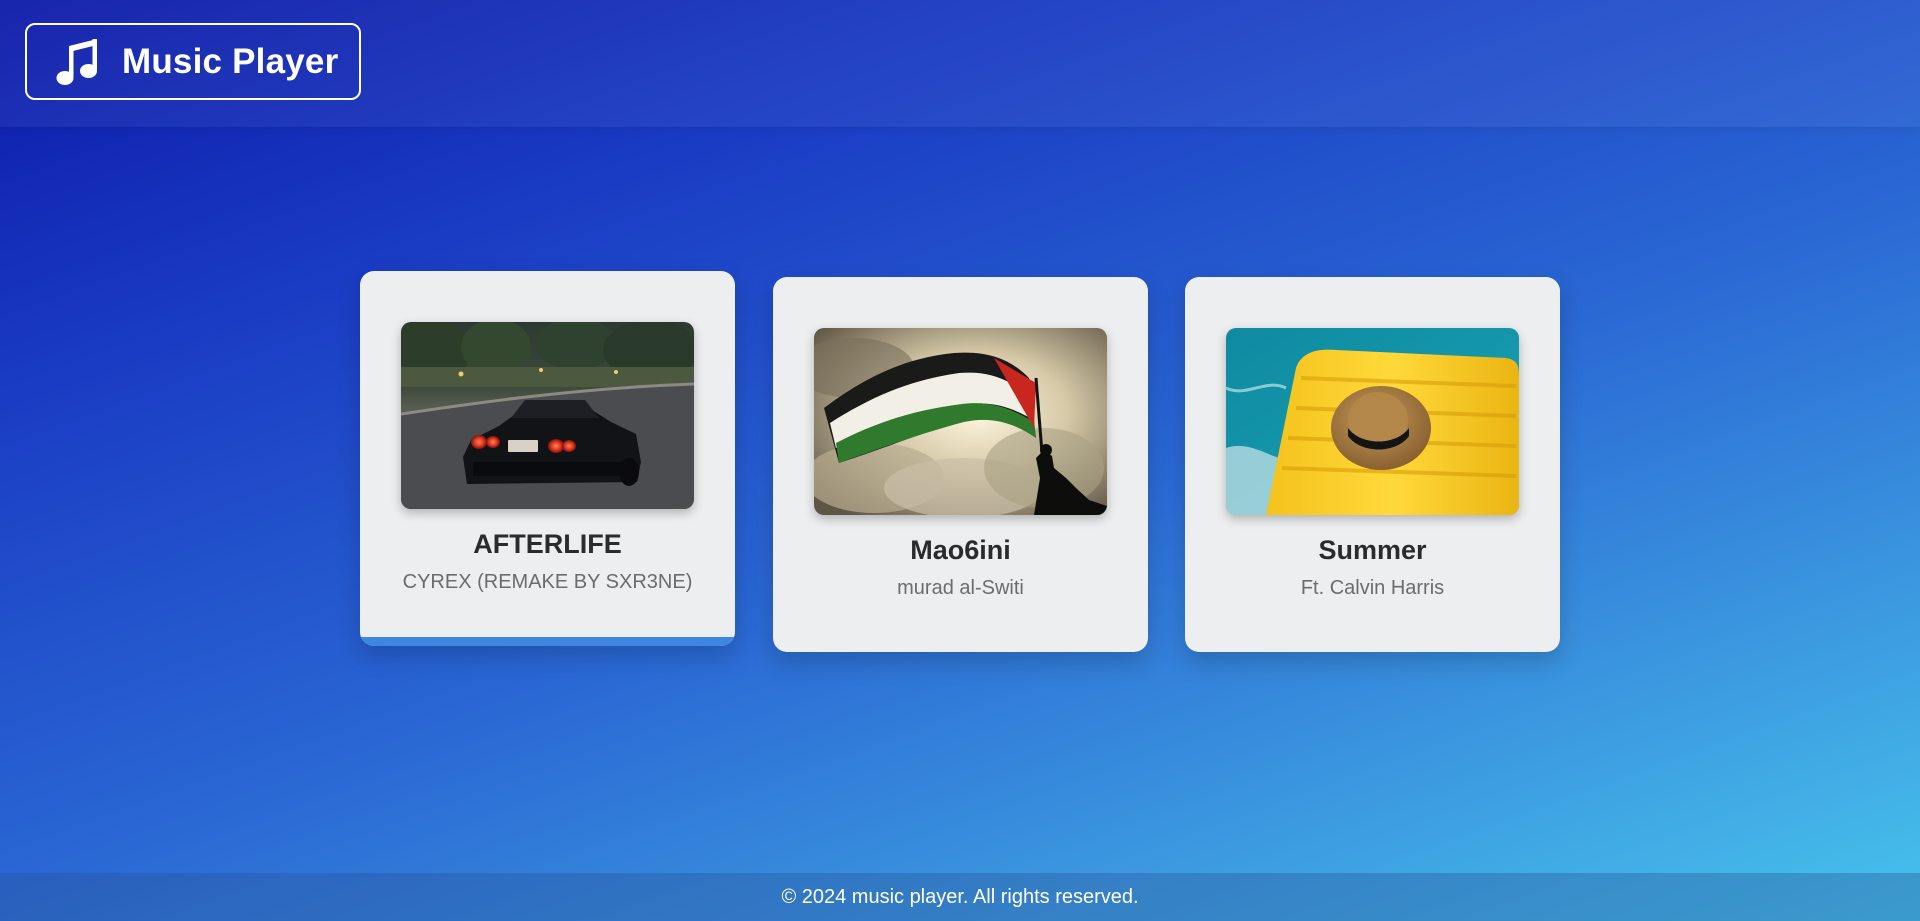  What do you see at coordinates (960, 550) in the screenshot?
I see `song-title: Mao6ini` at bounding box center [960, 550].